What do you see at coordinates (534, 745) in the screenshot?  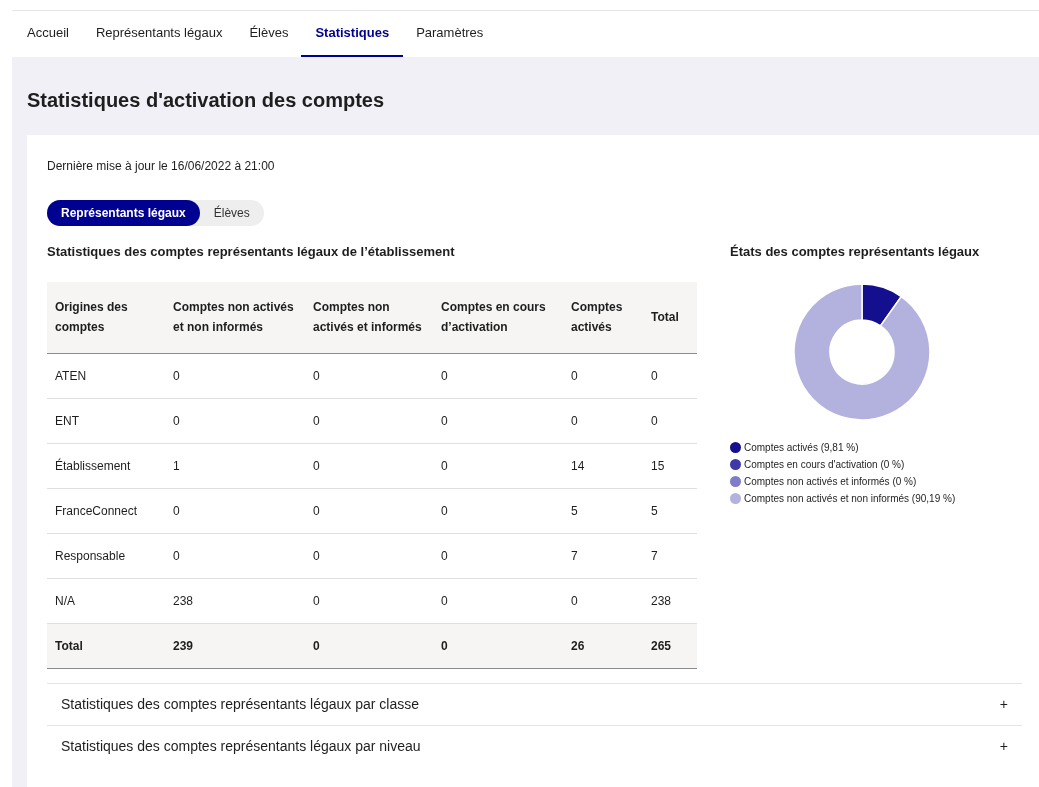 I see `accordion-header: Statistiques des comptes représentants légaux par niveau +` at bounding box center [534, 745].